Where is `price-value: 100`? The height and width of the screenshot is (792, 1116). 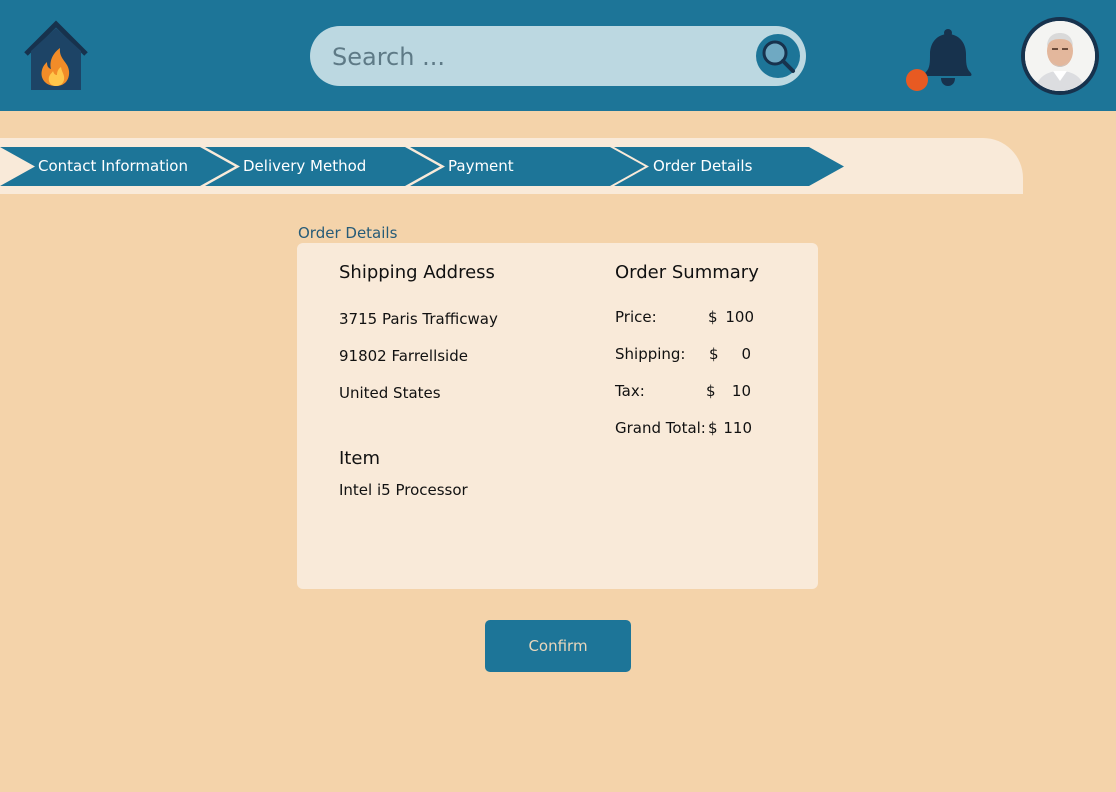
price-value: 100 is located at coordinates (739, 317).